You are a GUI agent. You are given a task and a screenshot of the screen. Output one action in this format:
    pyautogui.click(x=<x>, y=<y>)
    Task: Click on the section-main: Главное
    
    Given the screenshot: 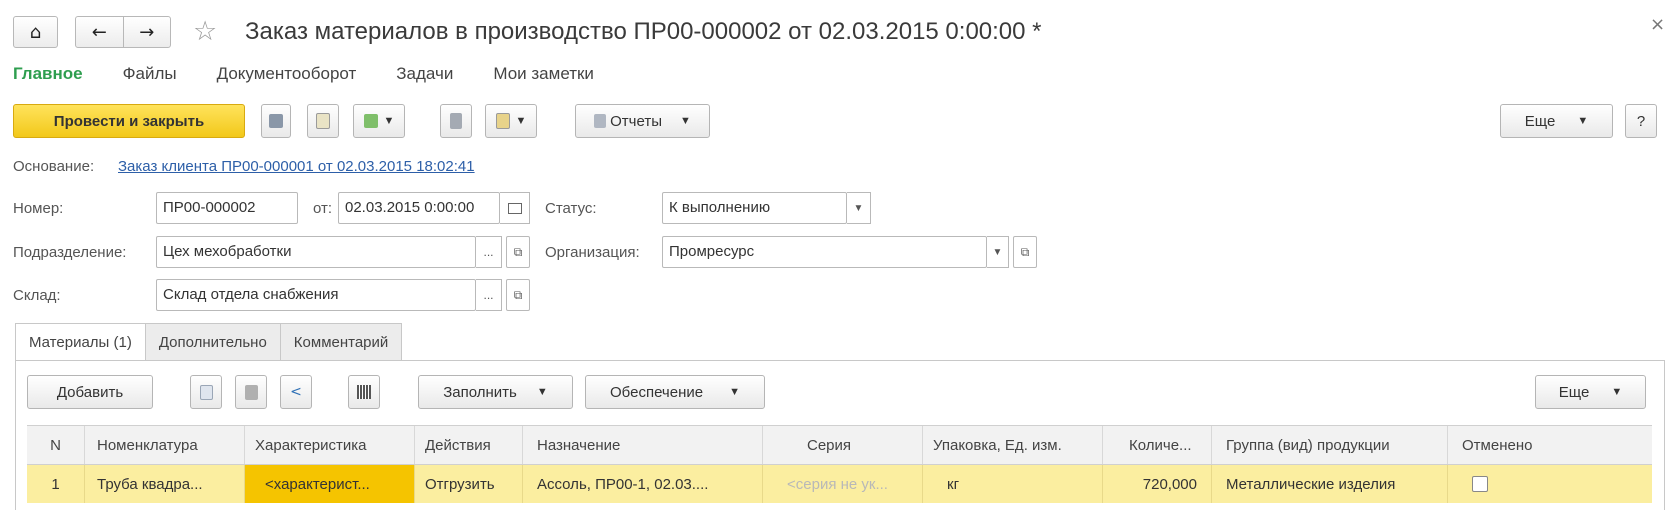 What is the action you would take?
    pyautogui.click(x=48, y=74)
    